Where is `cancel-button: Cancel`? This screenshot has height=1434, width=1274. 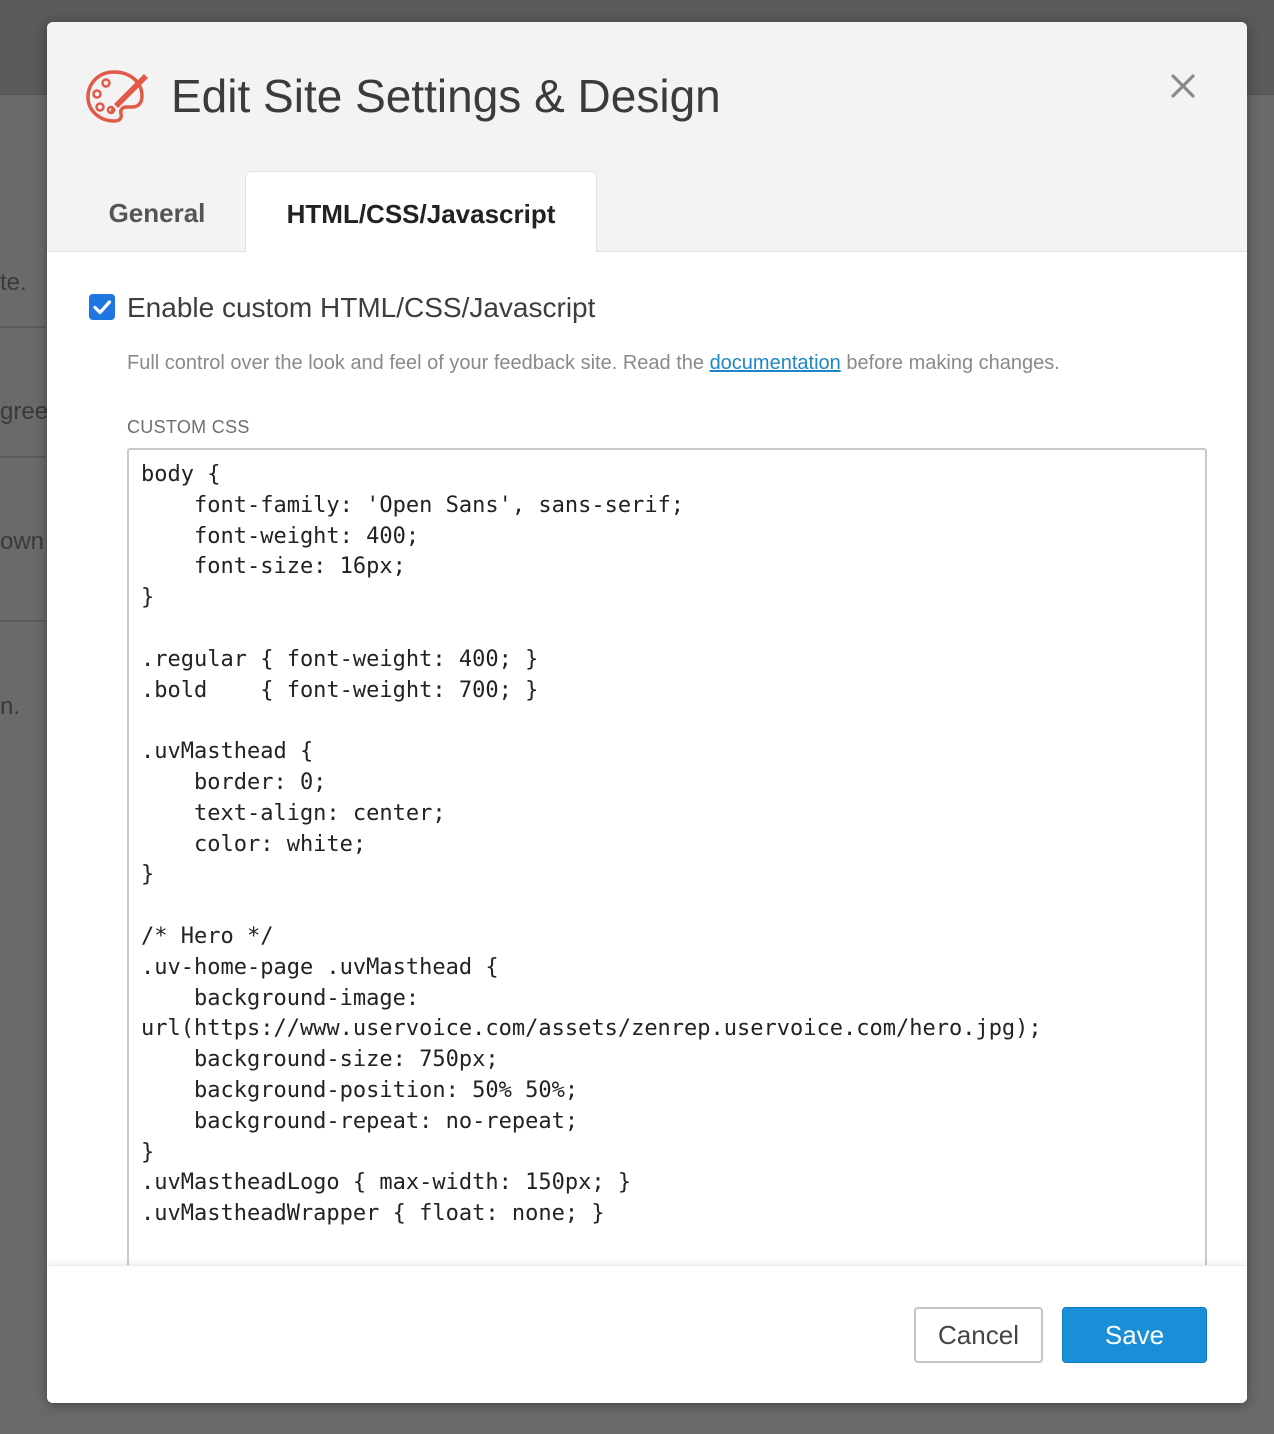 cancel-button: Cancel is located at coordinates (978, 1335).